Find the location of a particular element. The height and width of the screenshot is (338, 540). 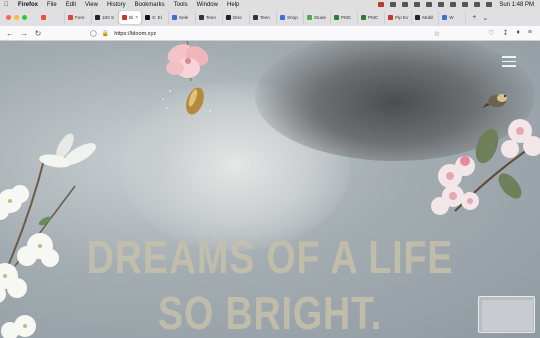

browser-tab: Mobil is located at coordinates (426, 17).